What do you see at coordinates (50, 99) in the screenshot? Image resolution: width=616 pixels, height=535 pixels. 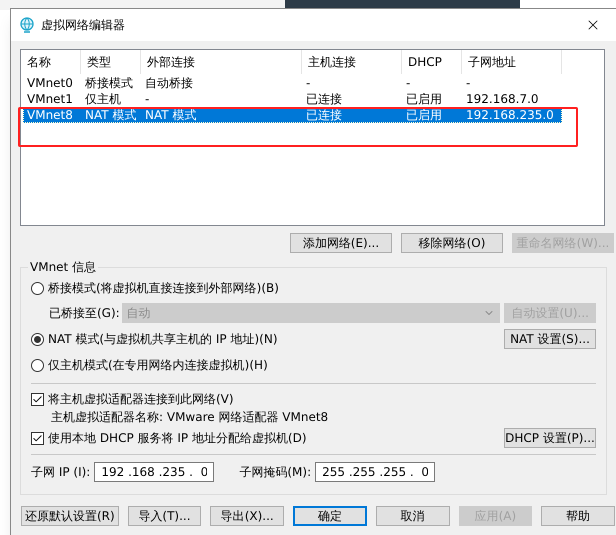 I see `table-cell-text: VMnet1` at bounding box center [50, 99].